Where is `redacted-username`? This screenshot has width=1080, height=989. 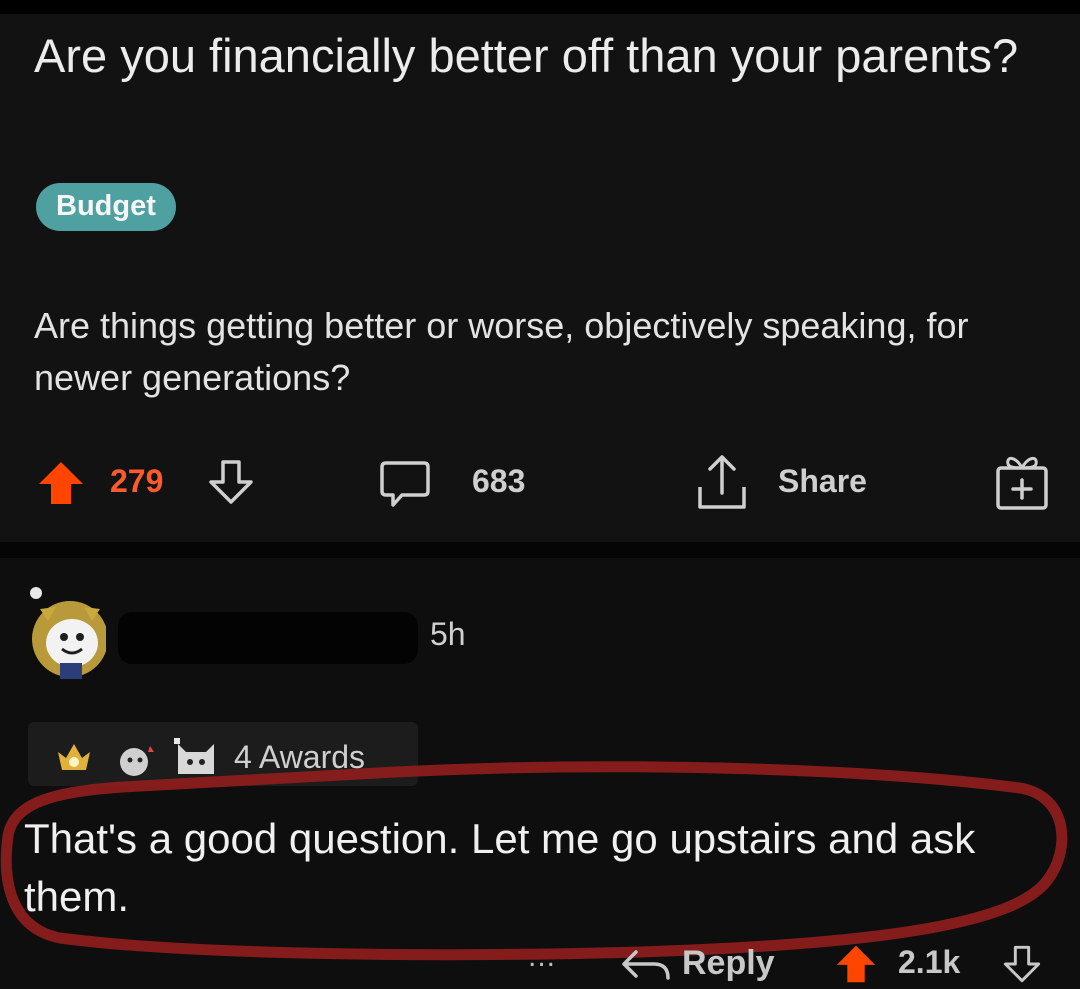
redacted-username is located at coordinates (268, 638).